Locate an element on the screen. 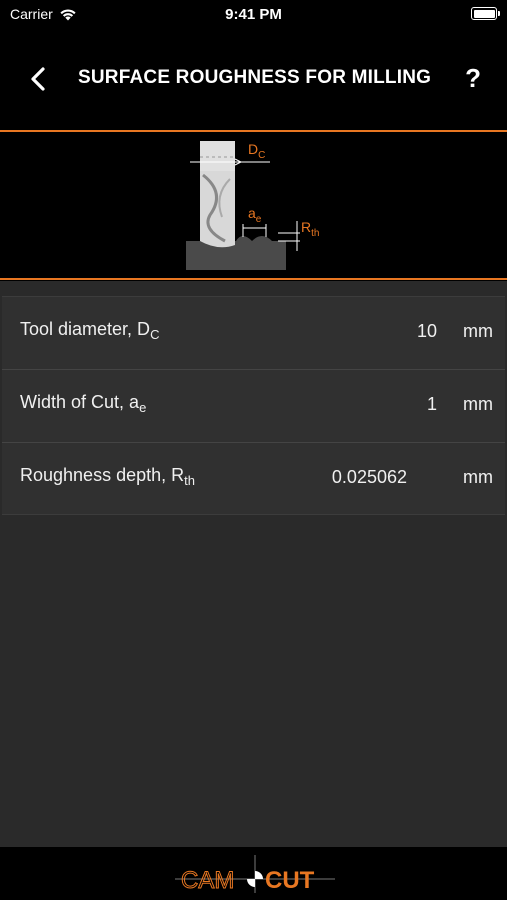 The height and width of the screenshot is (900, 507). footer: CAM CUT is located at coordinates (253, 873).